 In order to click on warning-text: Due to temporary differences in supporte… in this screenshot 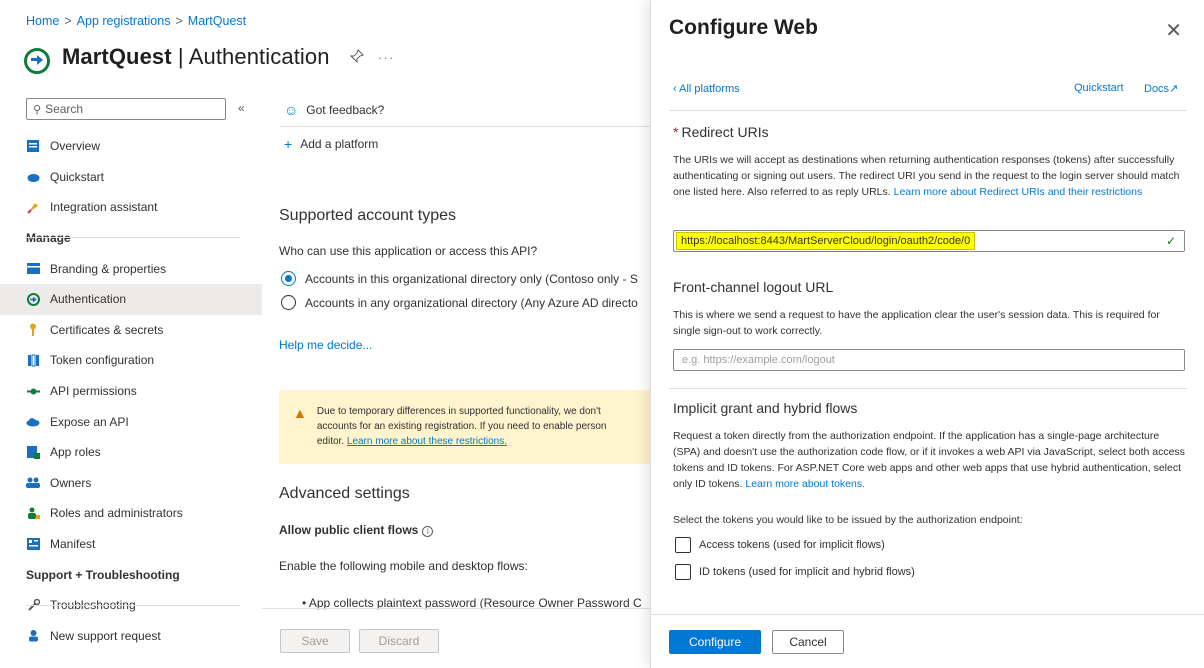, I will do `click(482, 434)`.